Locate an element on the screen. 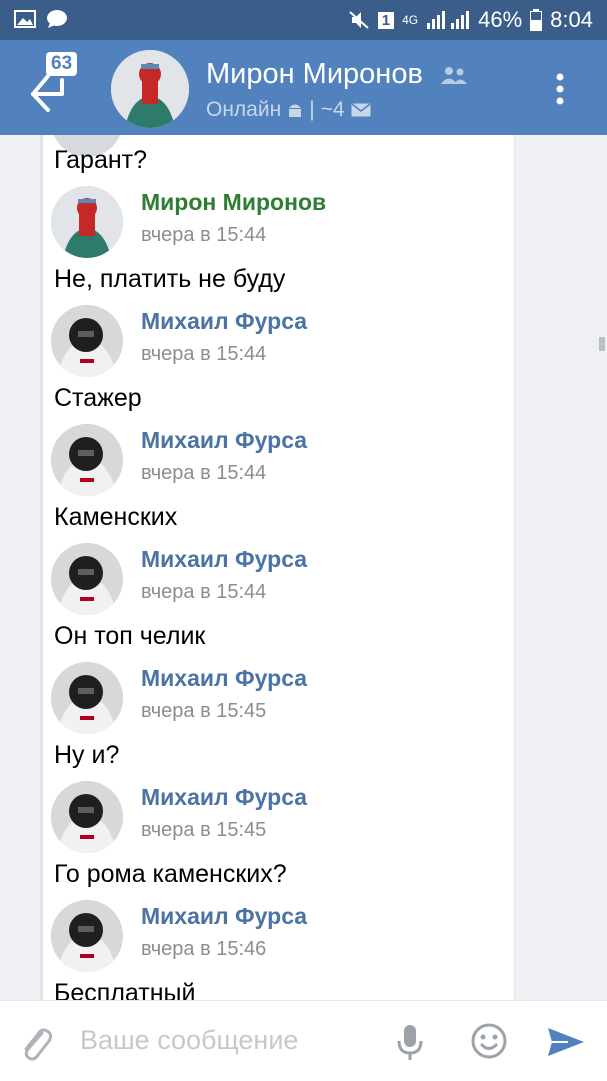 This screenshot has height=1081, width=607. chat-title: Мирон Миронов is located at coordinates (314, 74).